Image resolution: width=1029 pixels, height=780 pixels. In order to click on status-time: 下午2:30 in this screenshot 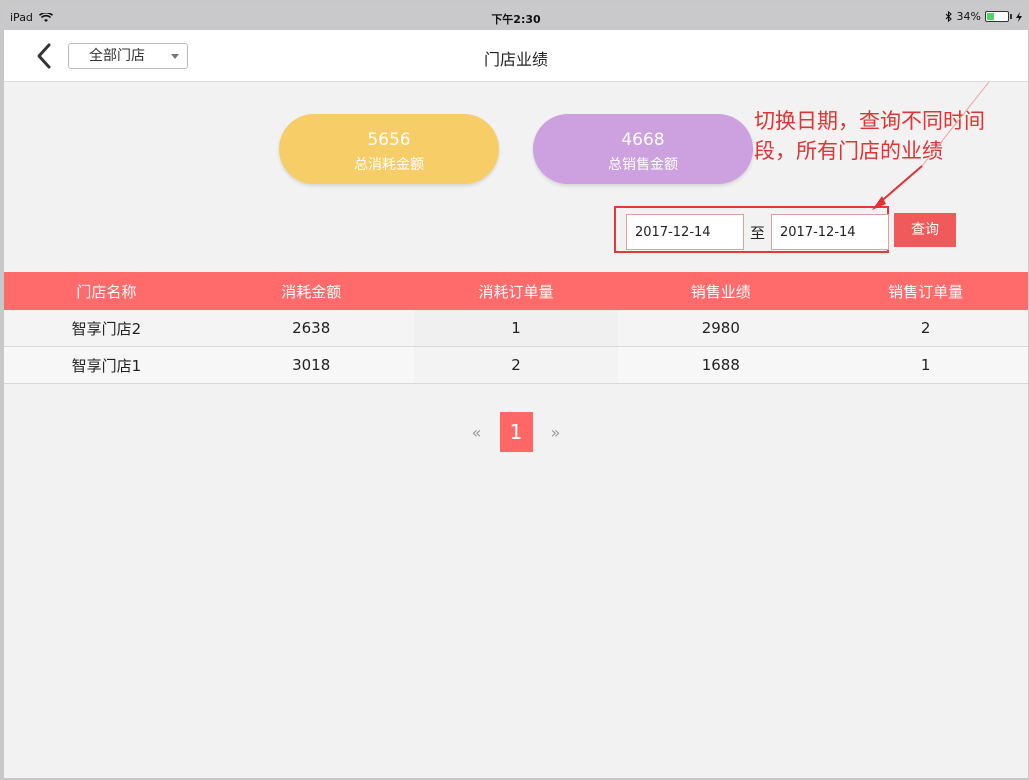, I will do `click(516, 19)`.